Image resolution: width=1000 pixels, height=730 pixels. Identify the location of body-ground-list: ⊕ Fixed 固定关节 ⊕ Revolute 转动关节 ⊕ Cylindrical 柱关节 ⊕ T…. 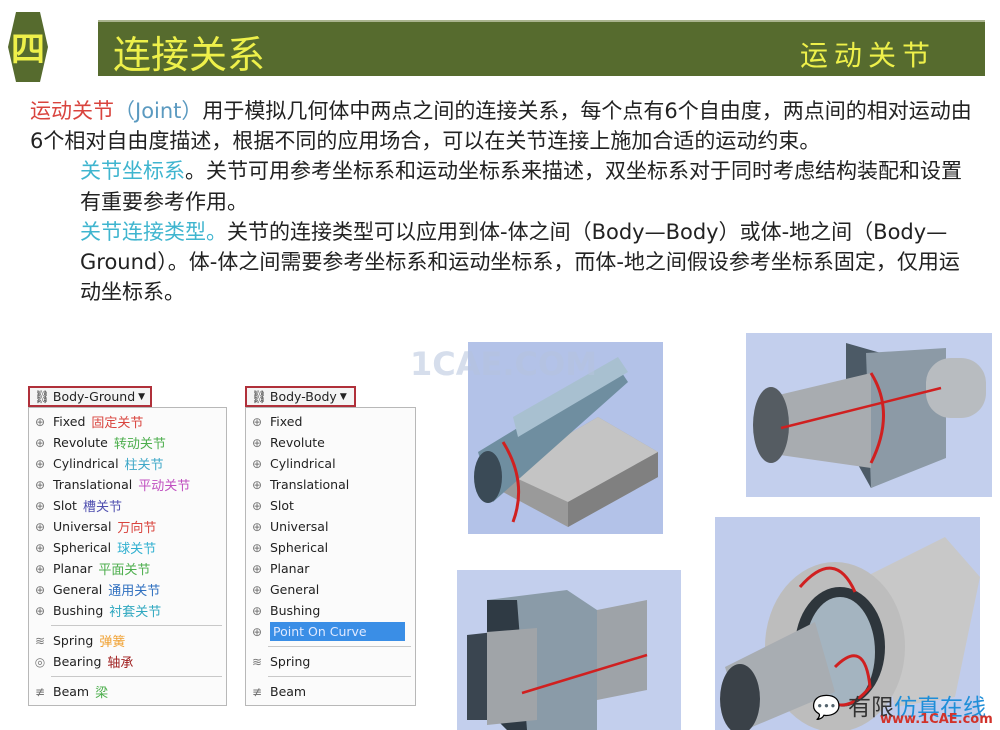
(127, 556).